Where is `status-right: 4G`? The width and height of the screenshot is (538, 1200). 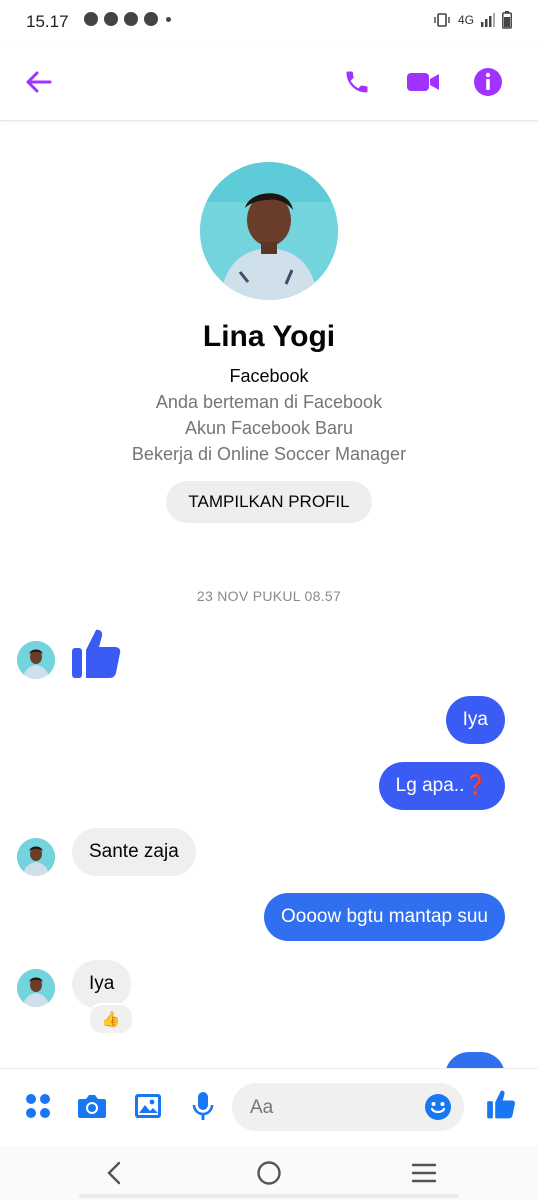 status-right: 4G is located at coordinates (472, 20).